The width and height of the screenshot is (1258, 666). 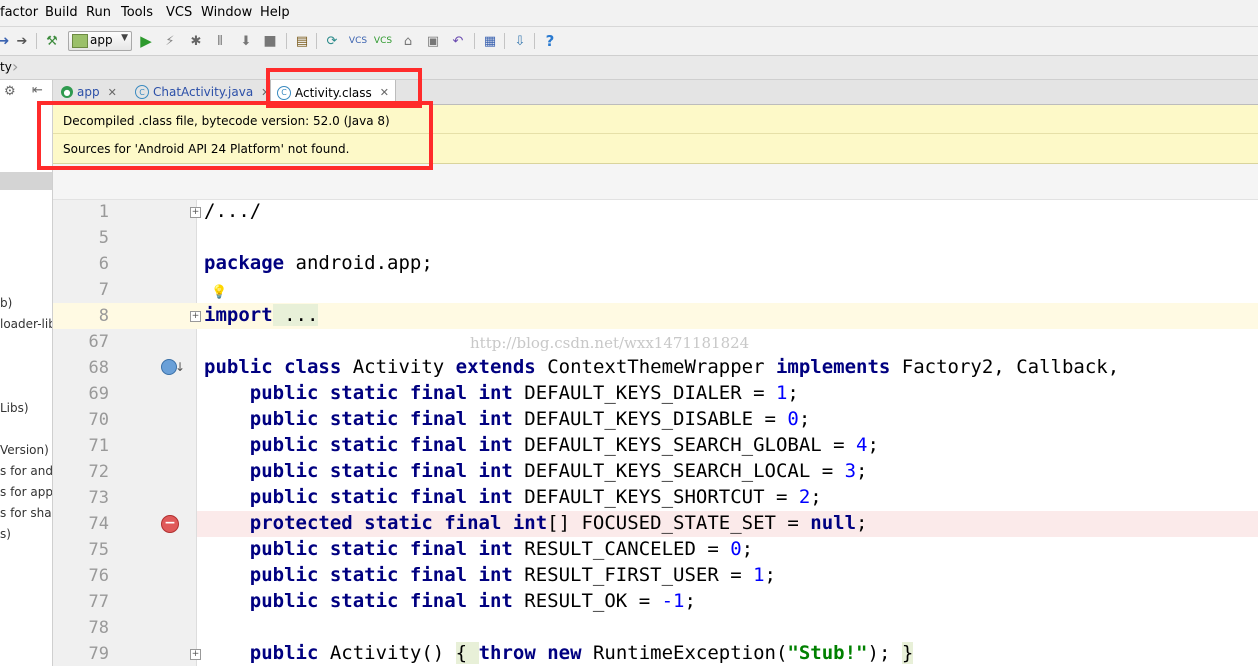 What do you see at coordinates (490, 41) in the screenshot?
I see `project-structure-icon: ▦` at bounding box center [490, 41].